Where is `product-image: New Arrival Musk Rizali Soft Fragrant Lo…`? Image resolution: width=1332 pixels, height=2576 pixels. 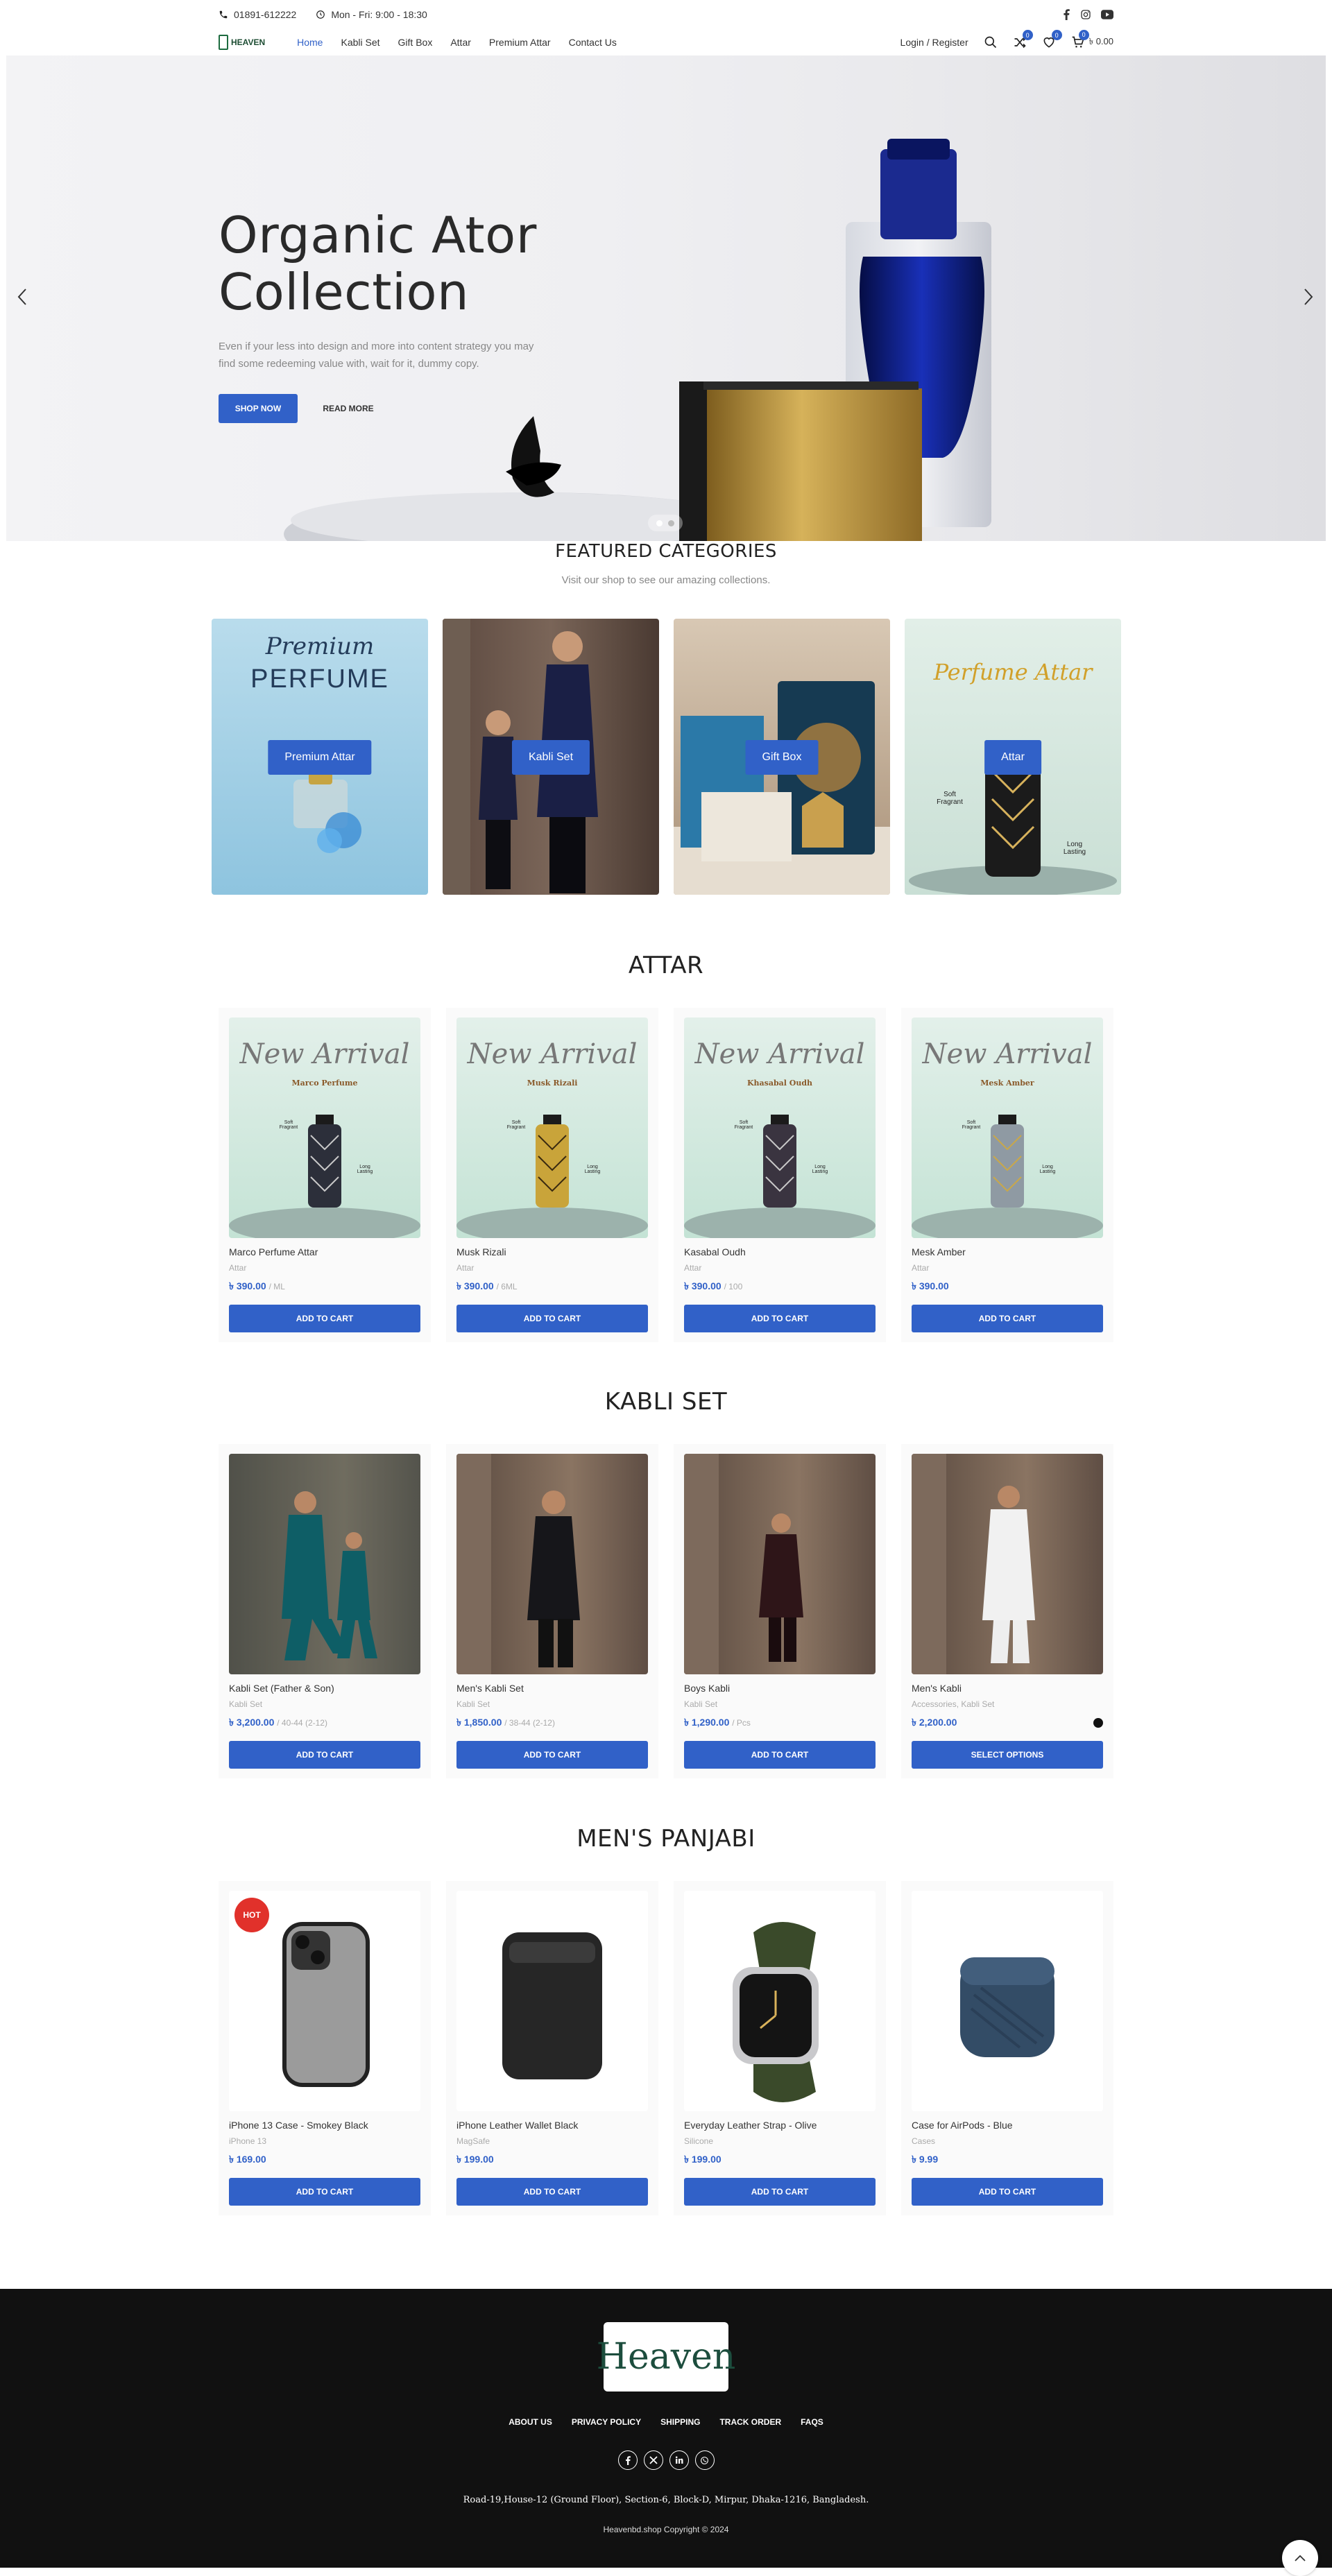
product-image: New Arrival Musk Rizali Soft Fragrant Lo… is located at coordinates (552, 1127).